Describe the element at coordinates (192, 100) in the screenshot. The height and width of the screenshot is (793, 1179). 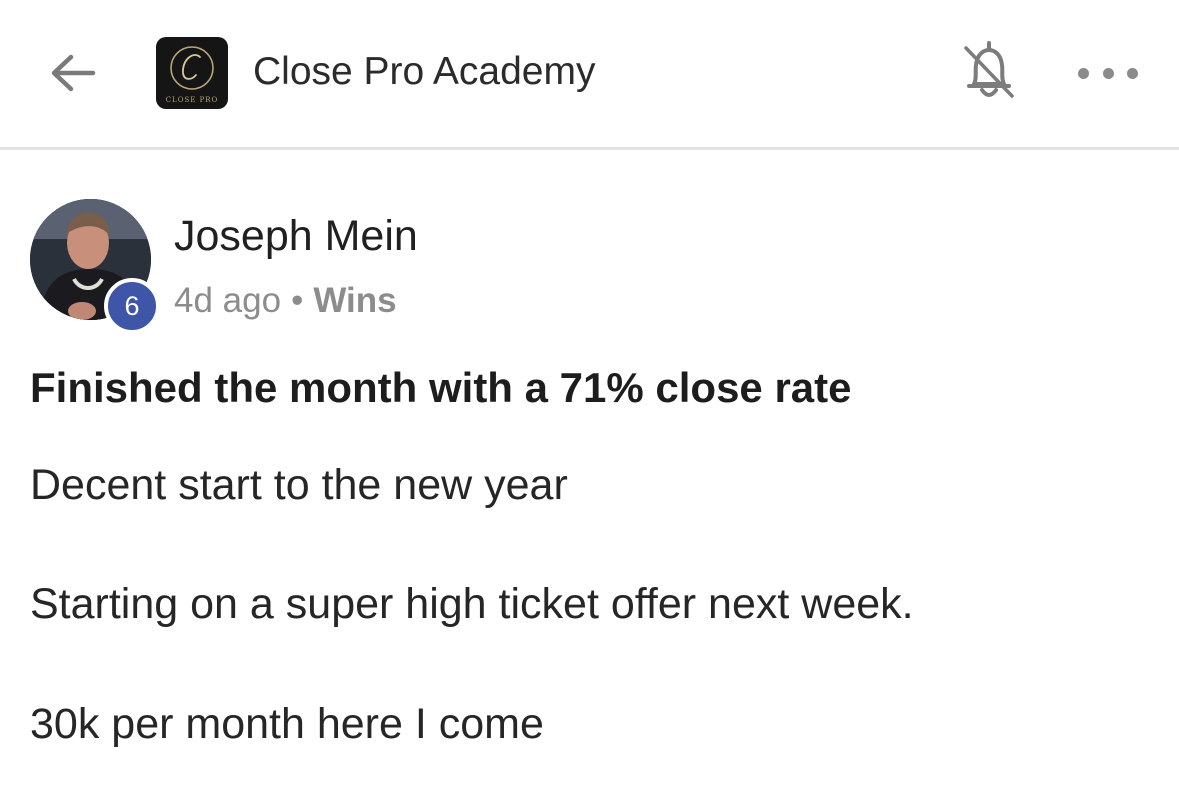
I see `logo-text: CLOSE PRO` at that location.